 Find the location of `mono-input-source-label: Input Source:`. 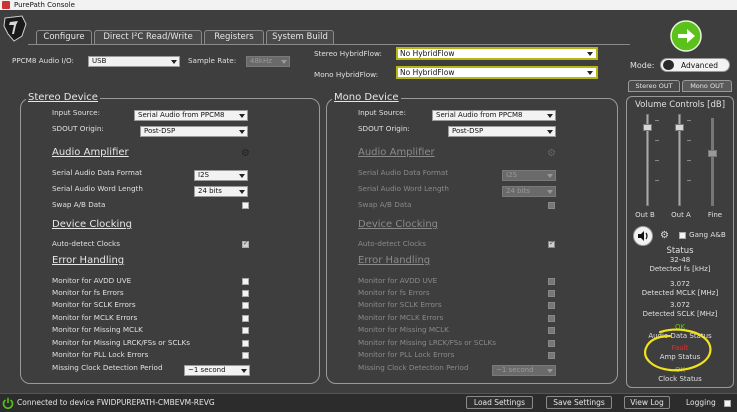

mono-input-source-label: Input Source: is located at coordinates (382, 112).